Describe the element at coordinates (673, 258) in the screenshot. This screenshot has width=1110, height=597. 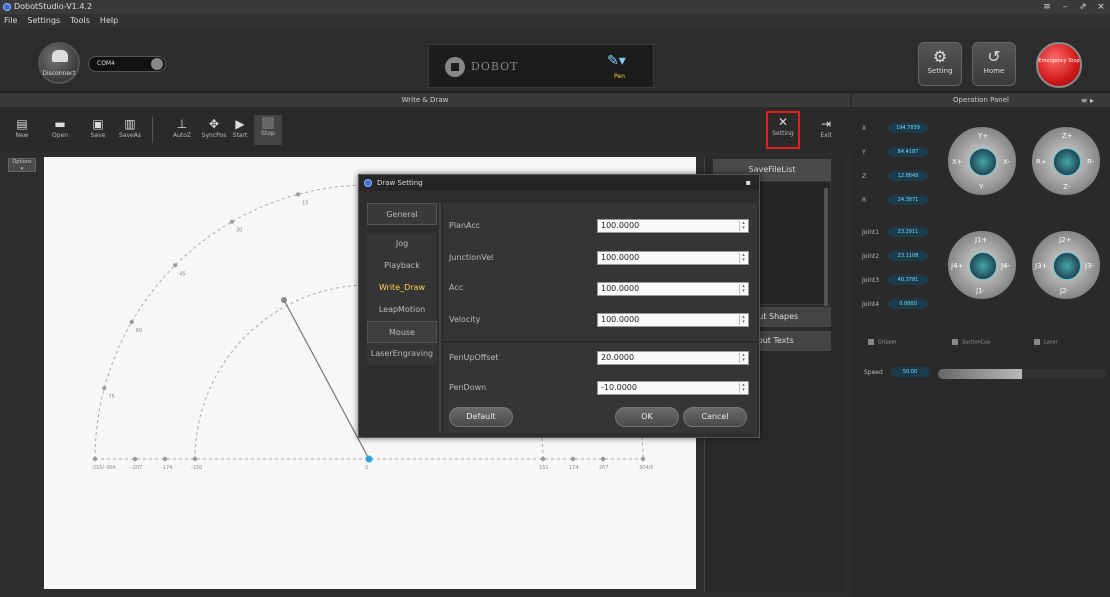
I see `junctionvel-input: 100.0000 ▴ ▾` at that location.